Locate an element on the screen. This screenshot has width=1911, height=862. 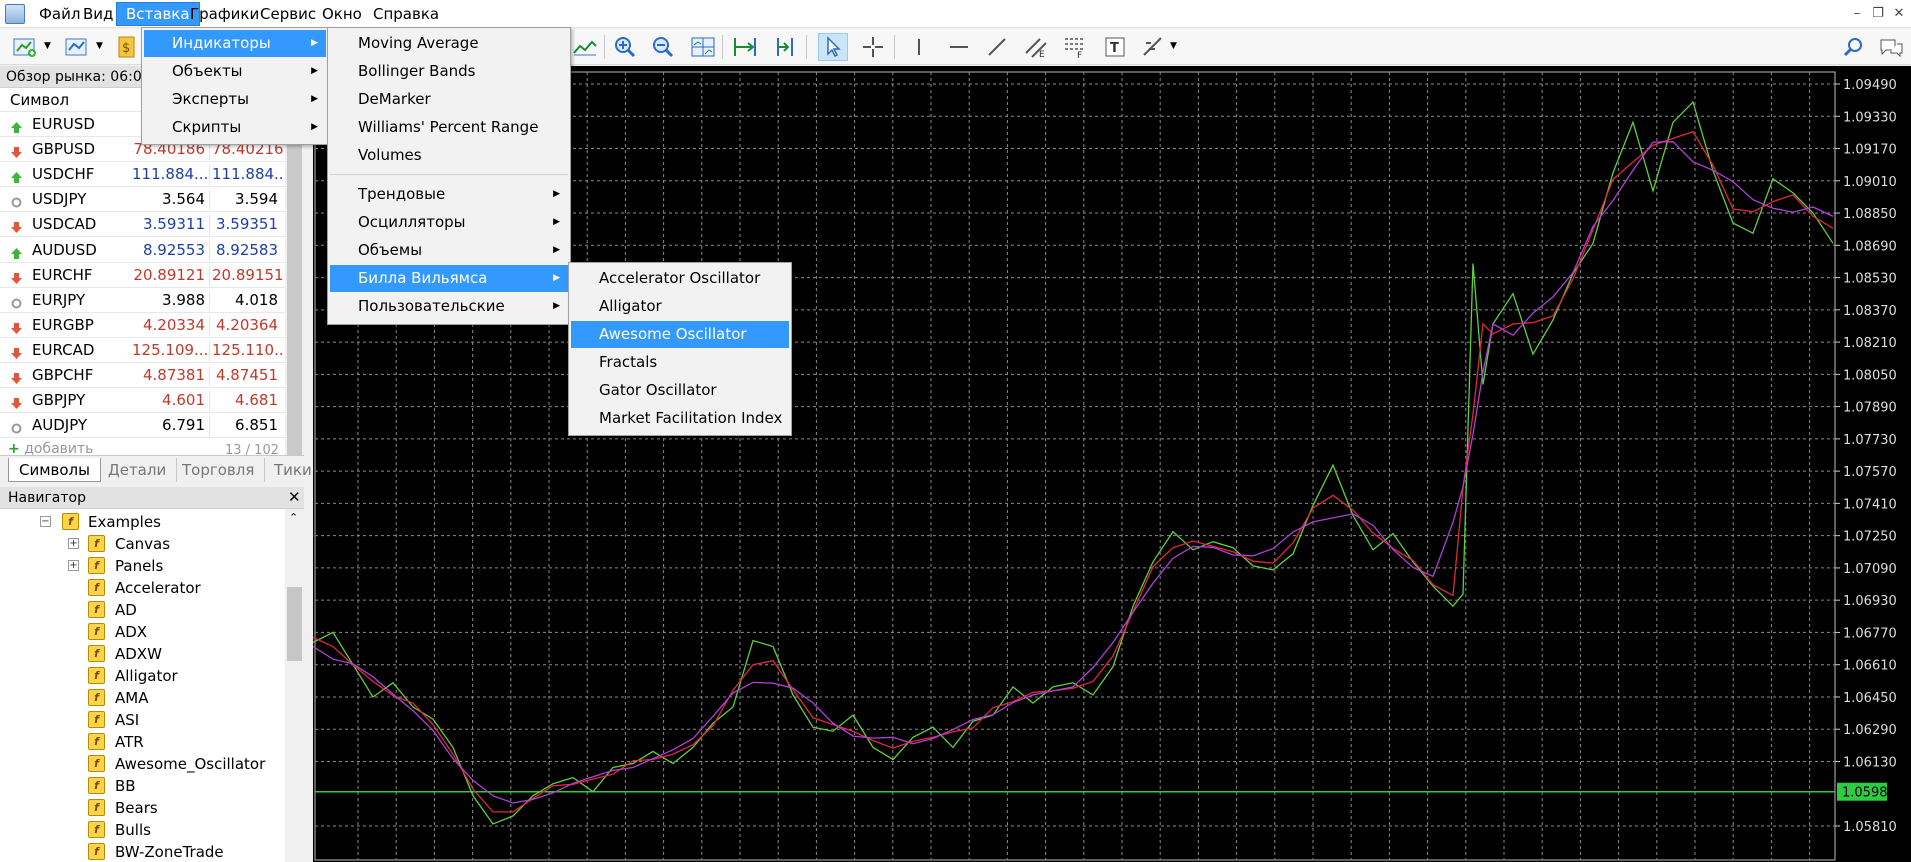
symbol-row: USDCAD 3.59311 3.59351 is located at coordinates (142, 225).